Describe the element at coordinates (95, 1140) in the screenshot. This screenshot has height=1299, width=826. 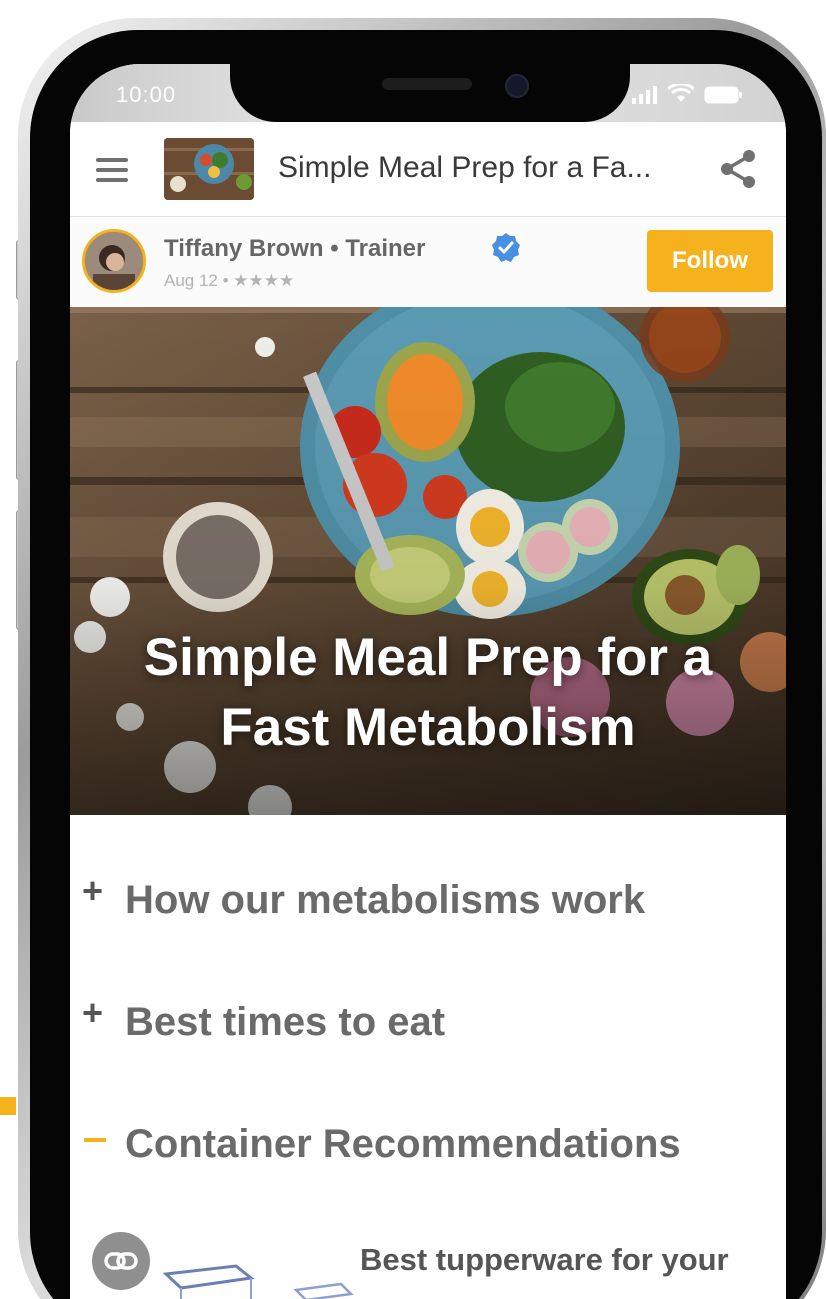
I see `collapse-minus-icon` at that location.